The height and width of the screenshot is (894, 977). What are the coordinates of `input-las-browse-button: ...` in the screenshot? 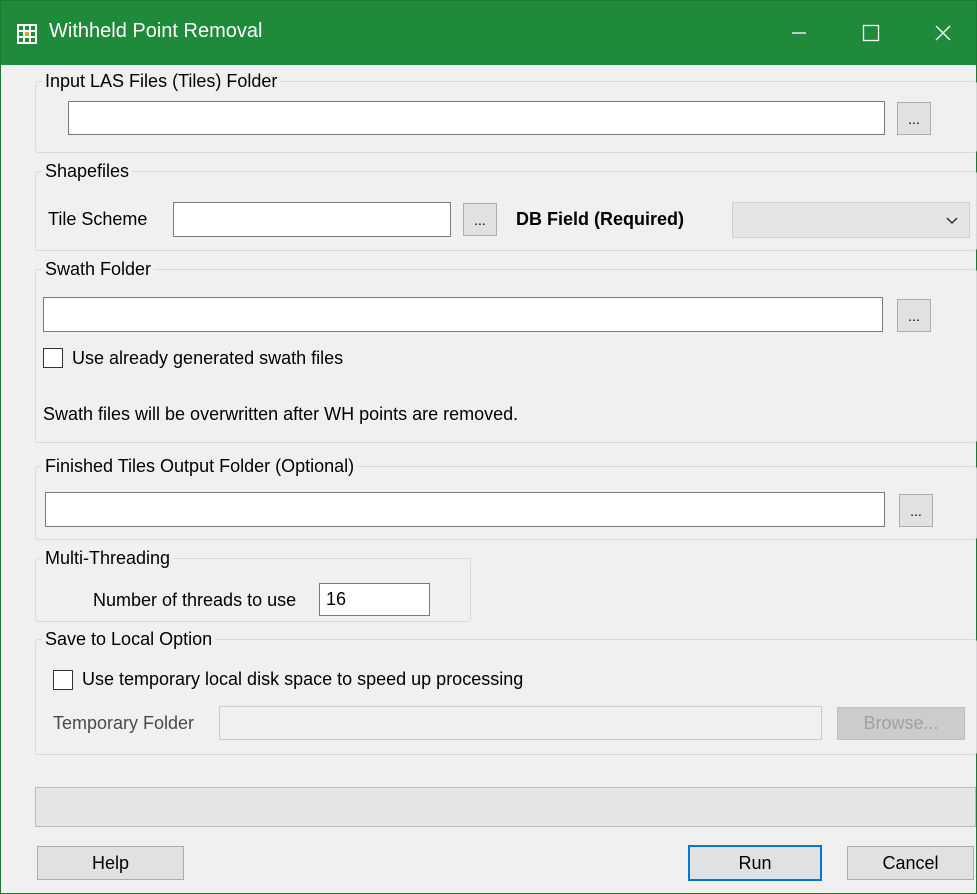 It's located at (914, 118).